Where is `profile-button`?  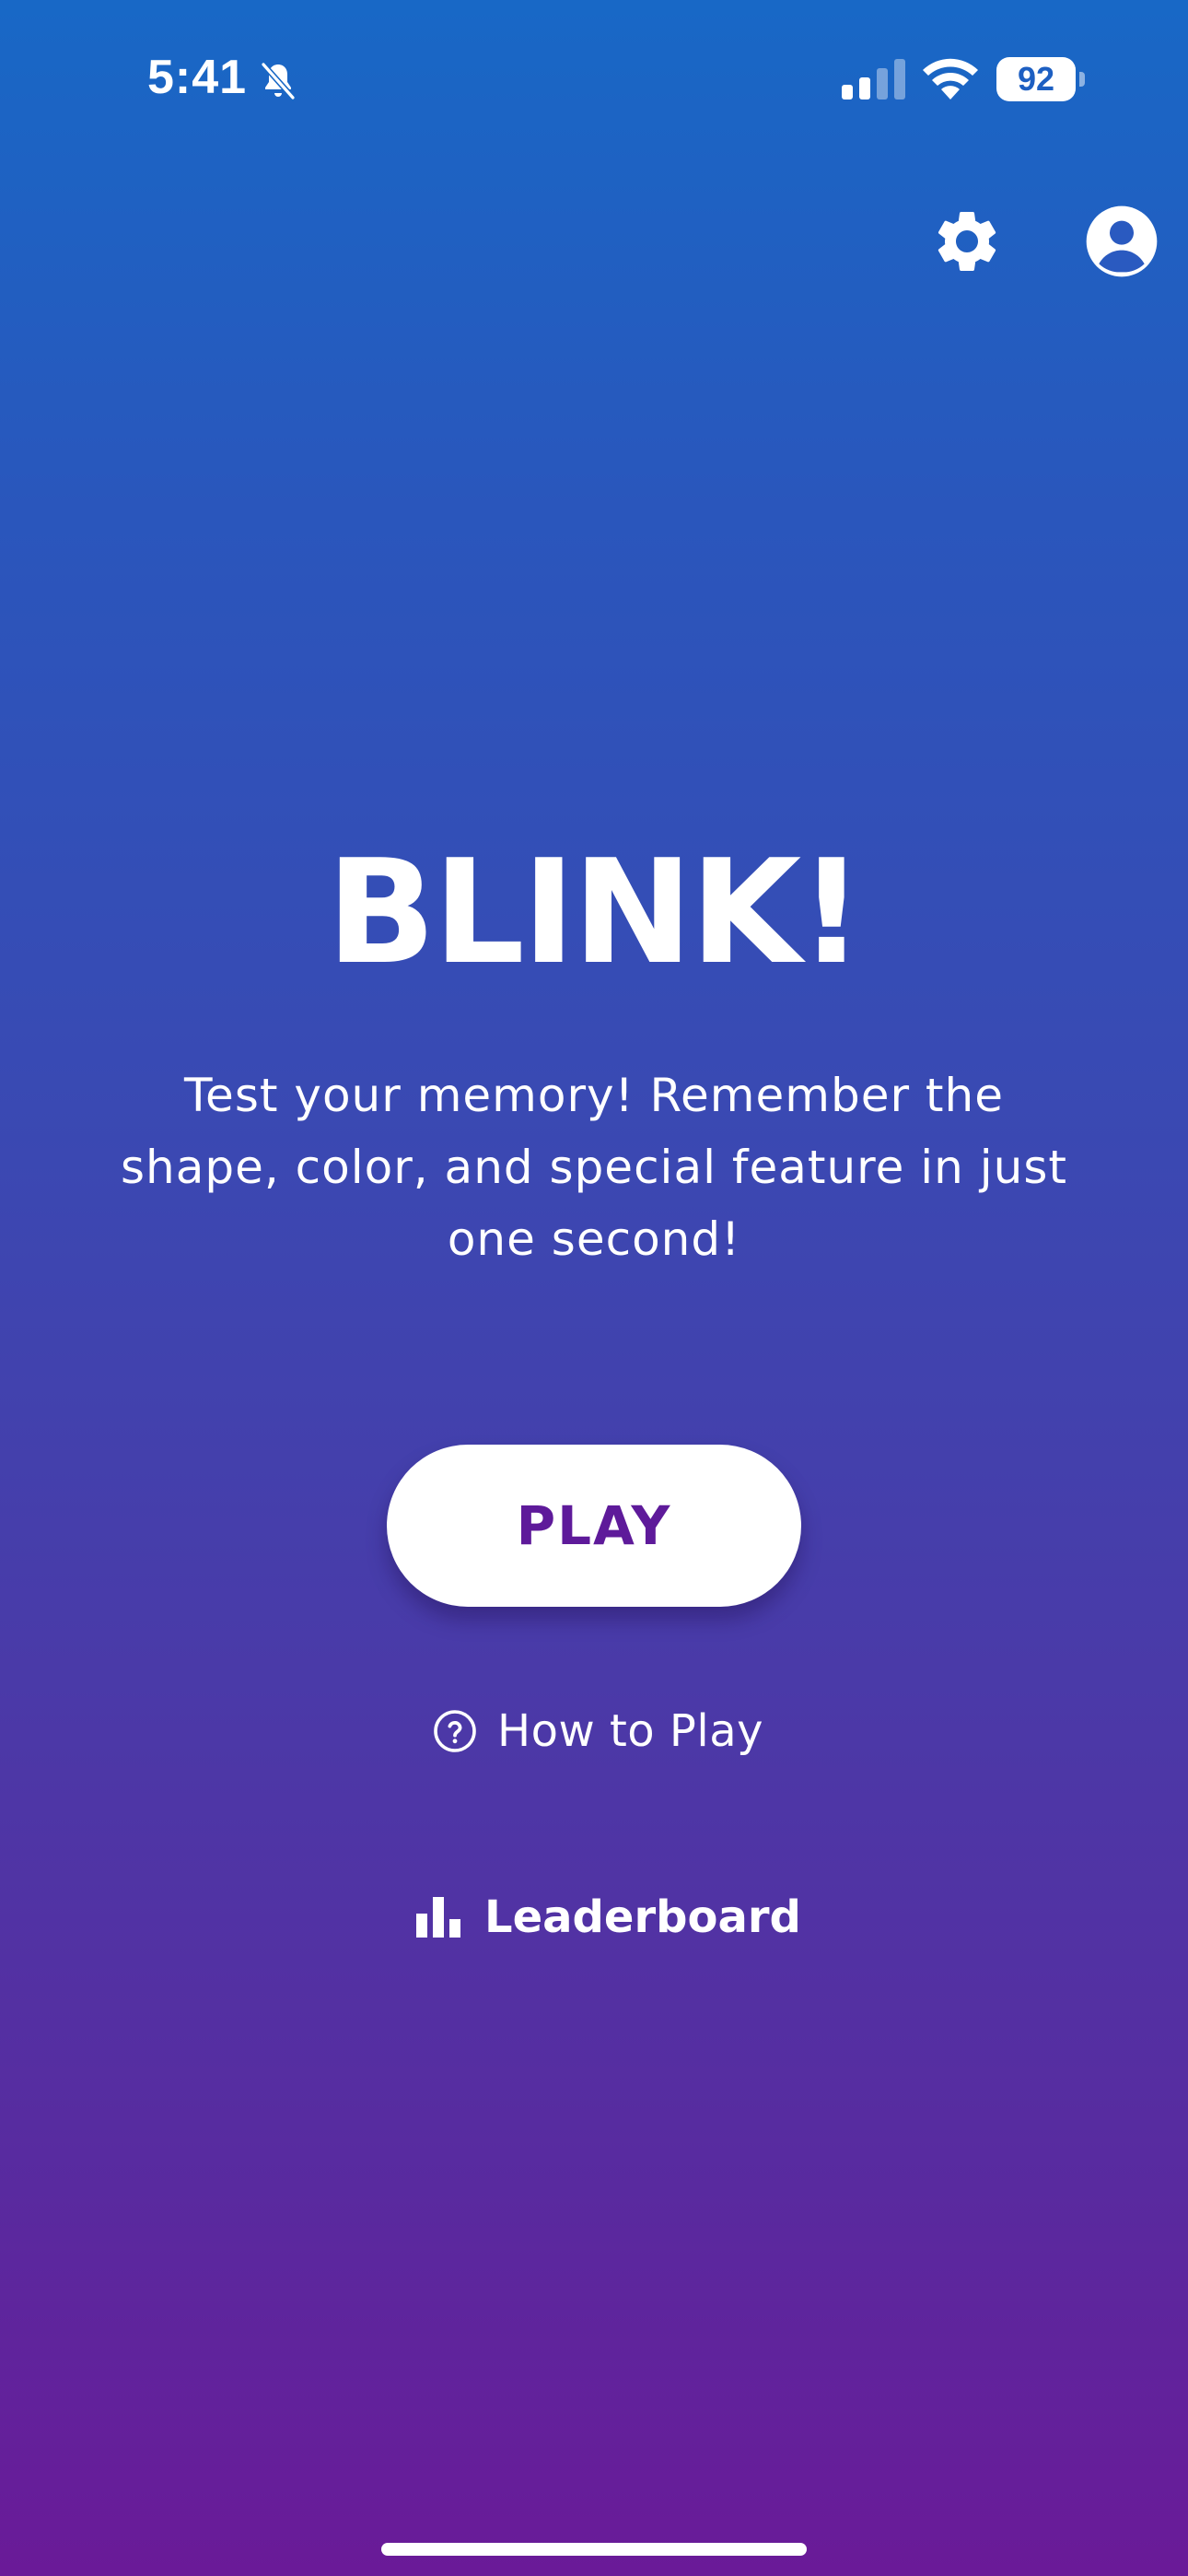 profile-button is located at coordinates (1122, 241).